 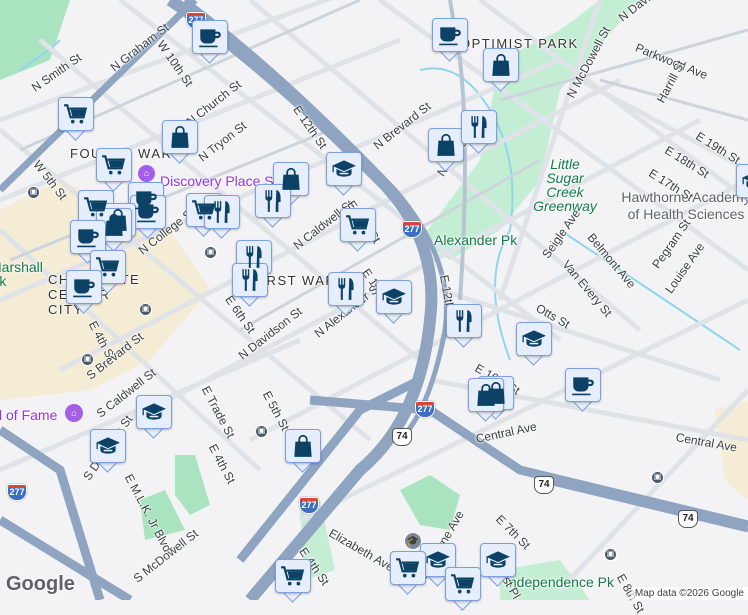 What do you see at coordinates (519, 43) in the screenshot?
I see `neighborhood-label: OPTIMIST PARK` at bounding box center [519, 43].